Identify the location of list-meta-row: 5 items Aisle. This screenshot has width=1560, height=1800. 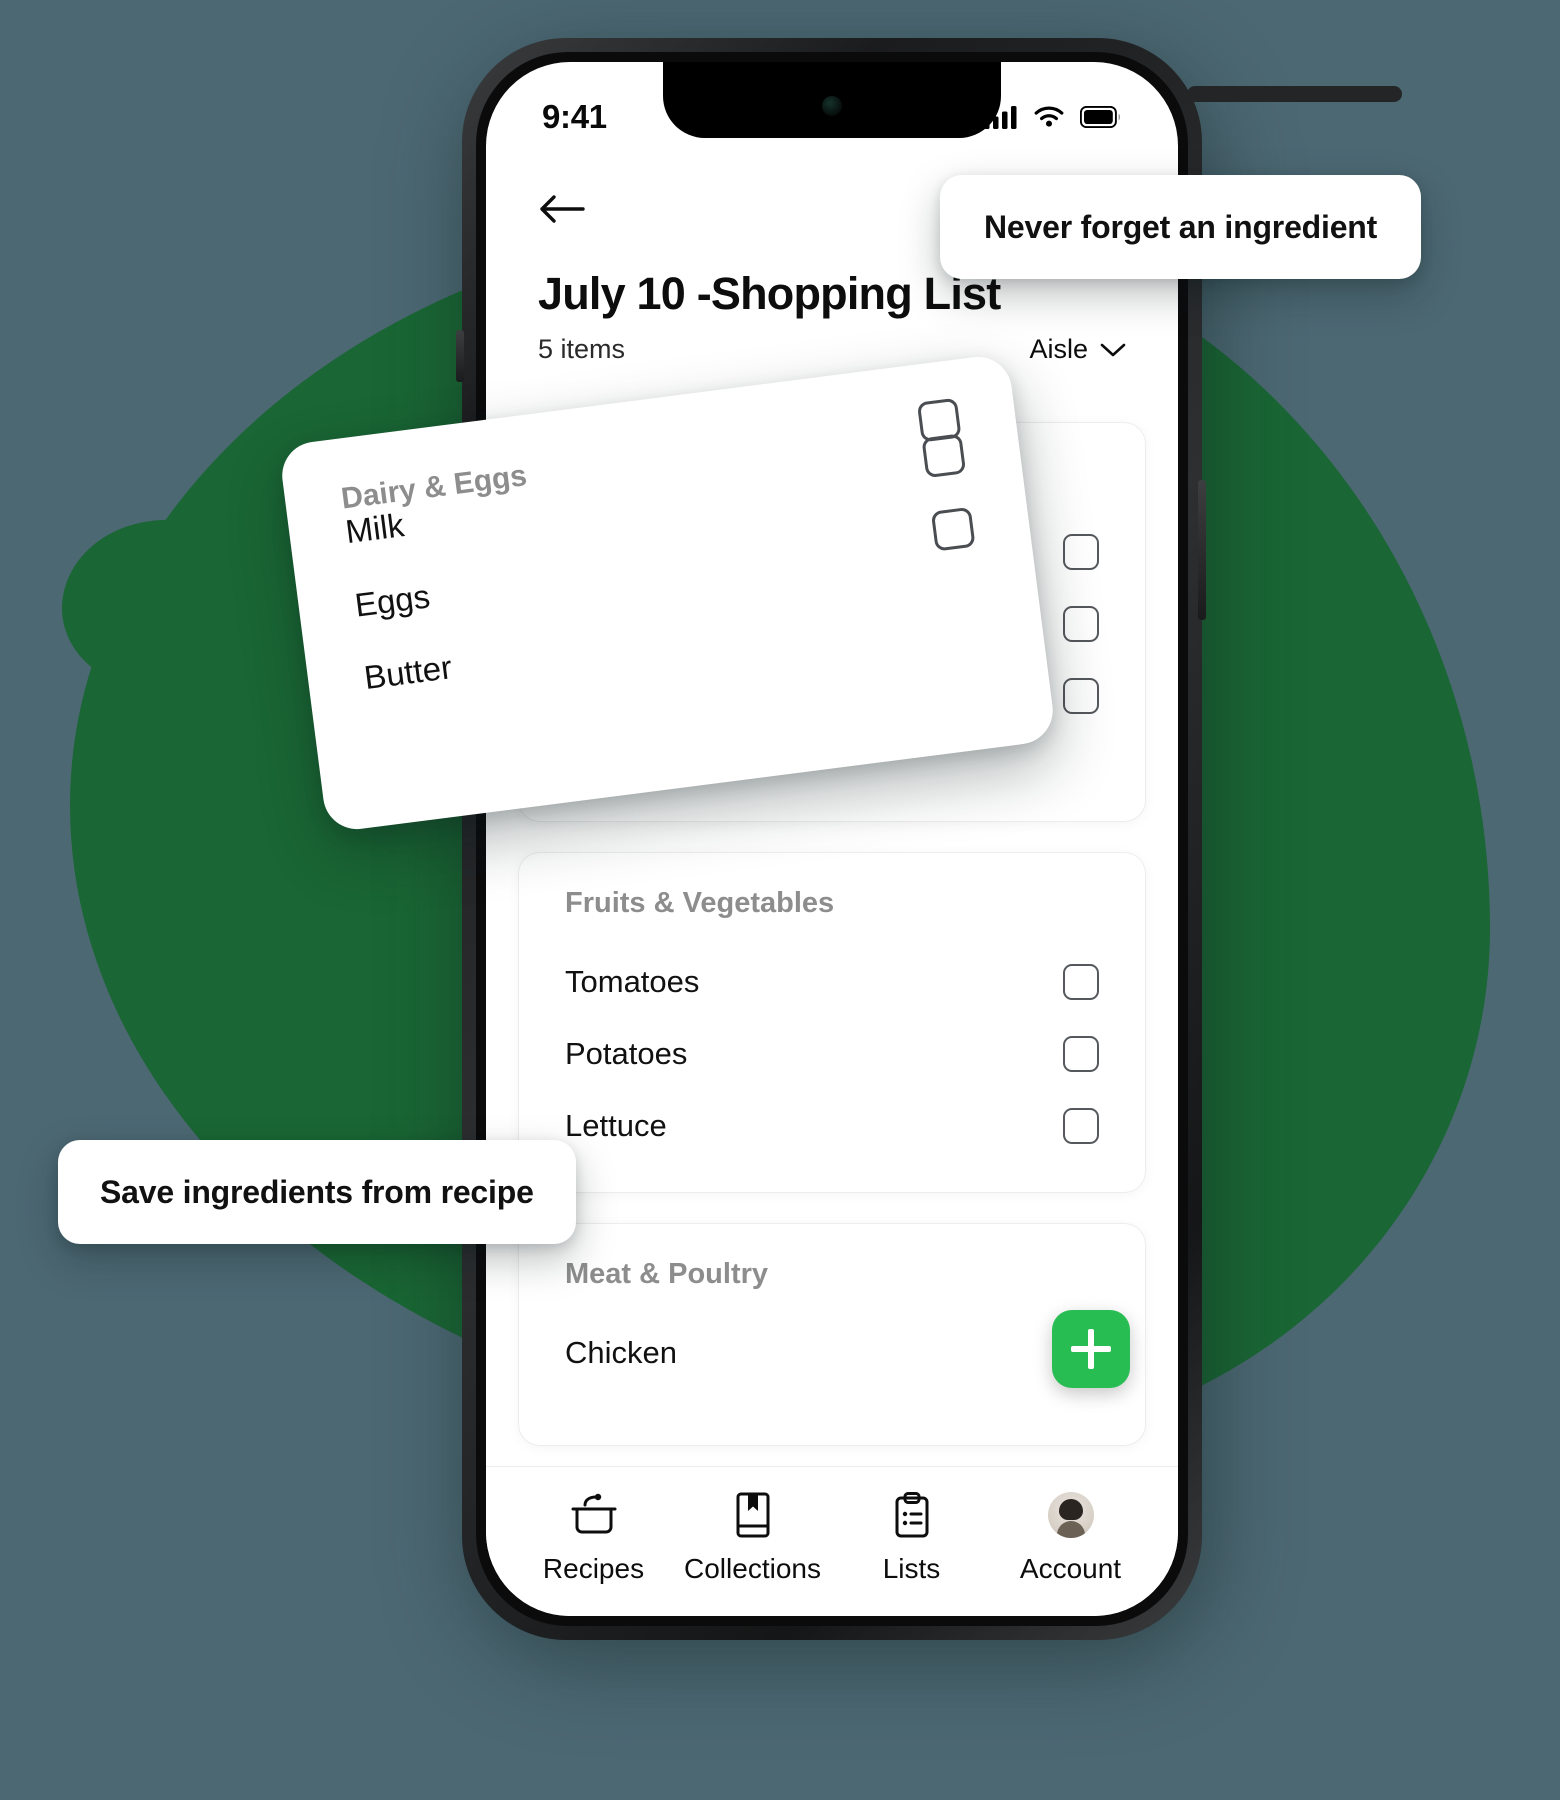
(832, 349).